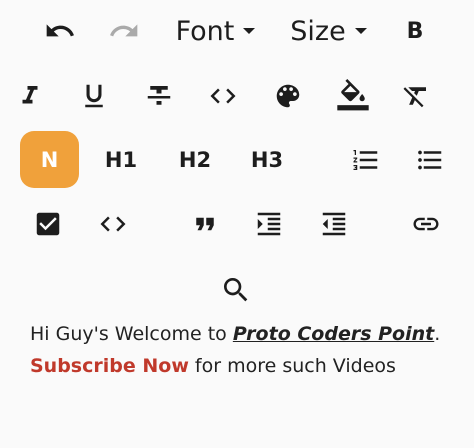 This screenshot has width=474, height=448. I want to click on ordered-list-button, so click(366, 160).